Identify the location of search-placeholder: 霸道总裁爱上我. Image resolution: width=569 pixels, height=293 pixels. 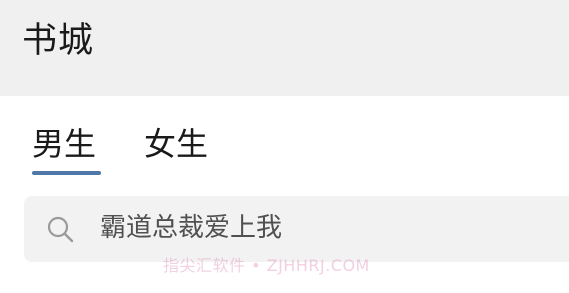
(191, 228).